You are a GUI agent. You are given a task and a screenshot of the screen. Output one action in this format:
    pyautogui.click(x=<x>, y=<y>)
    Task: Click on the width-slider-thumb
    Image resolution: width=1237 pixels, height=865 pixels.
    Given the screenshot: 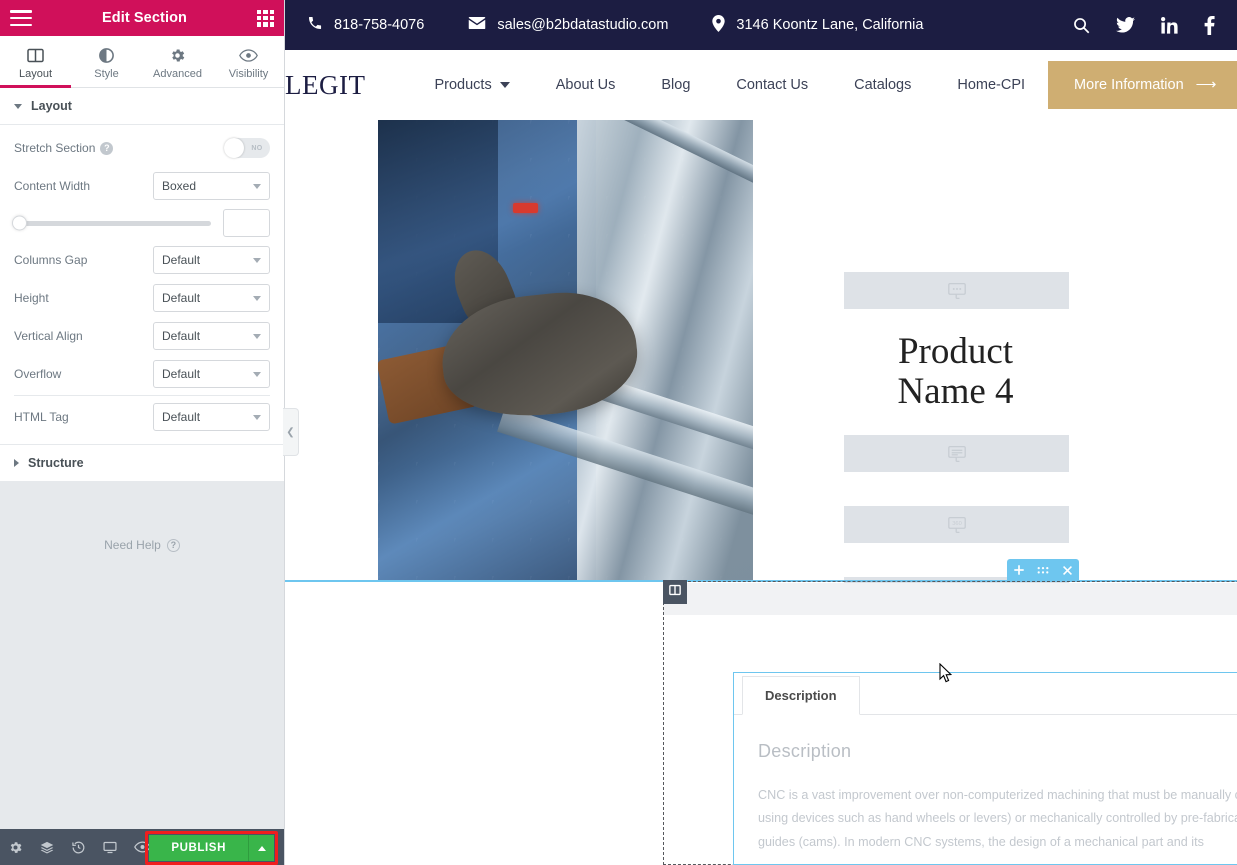 What is the action you would take?
    pyautogui.click(x=19, y=223)
    